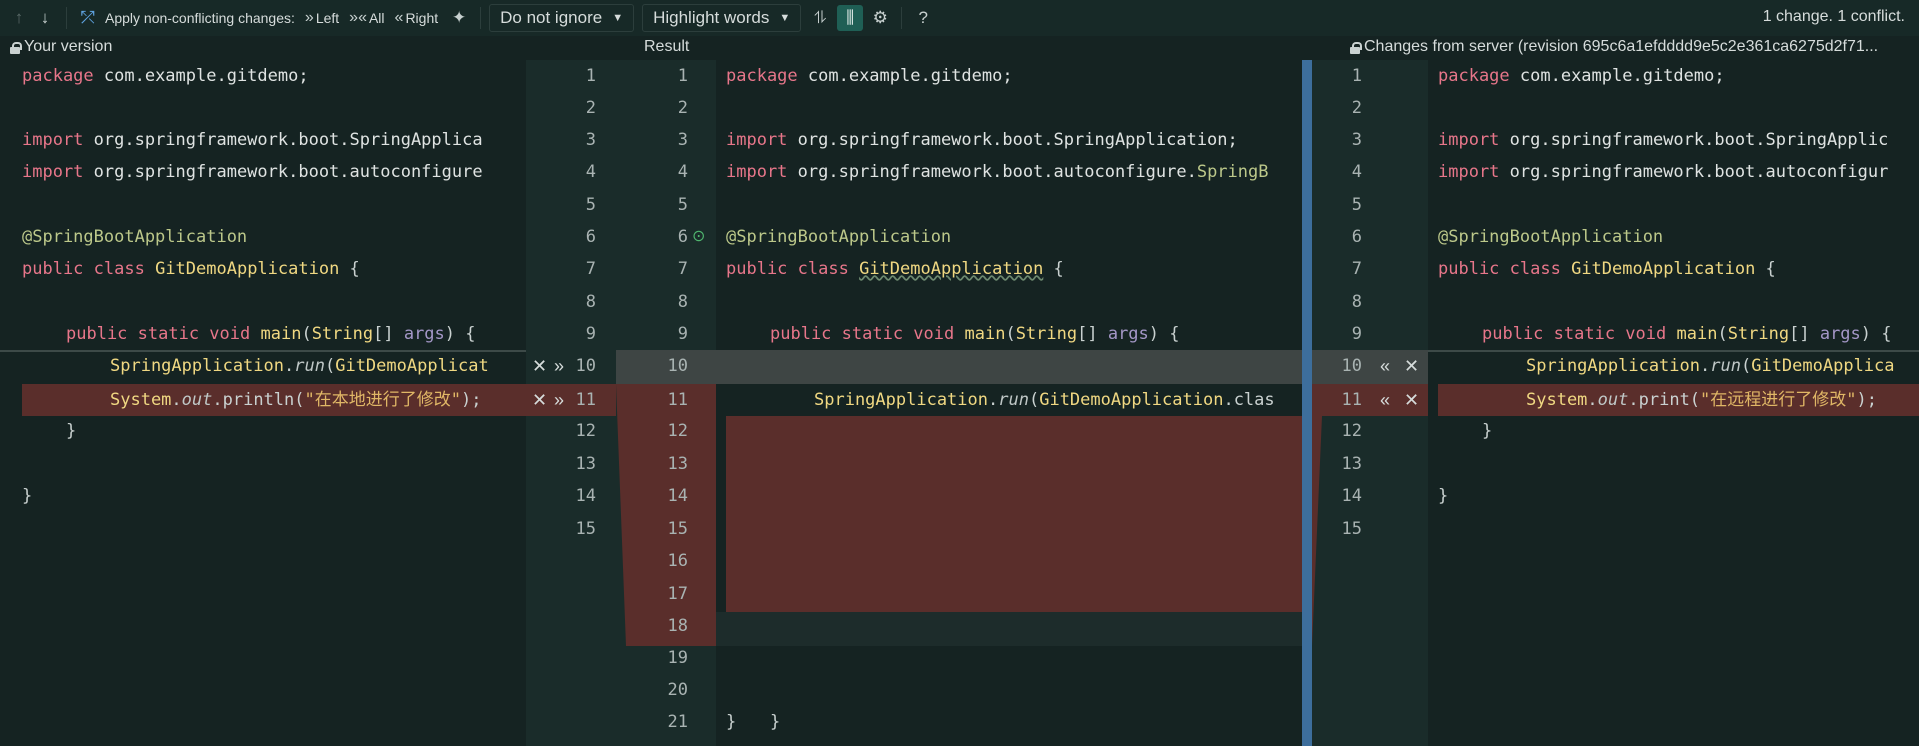  What do you see at coordinates (1833, 16) in the screenshot?
I see `change-status: 1 change. 1 conflict.` at bounding box center [1833, 16].